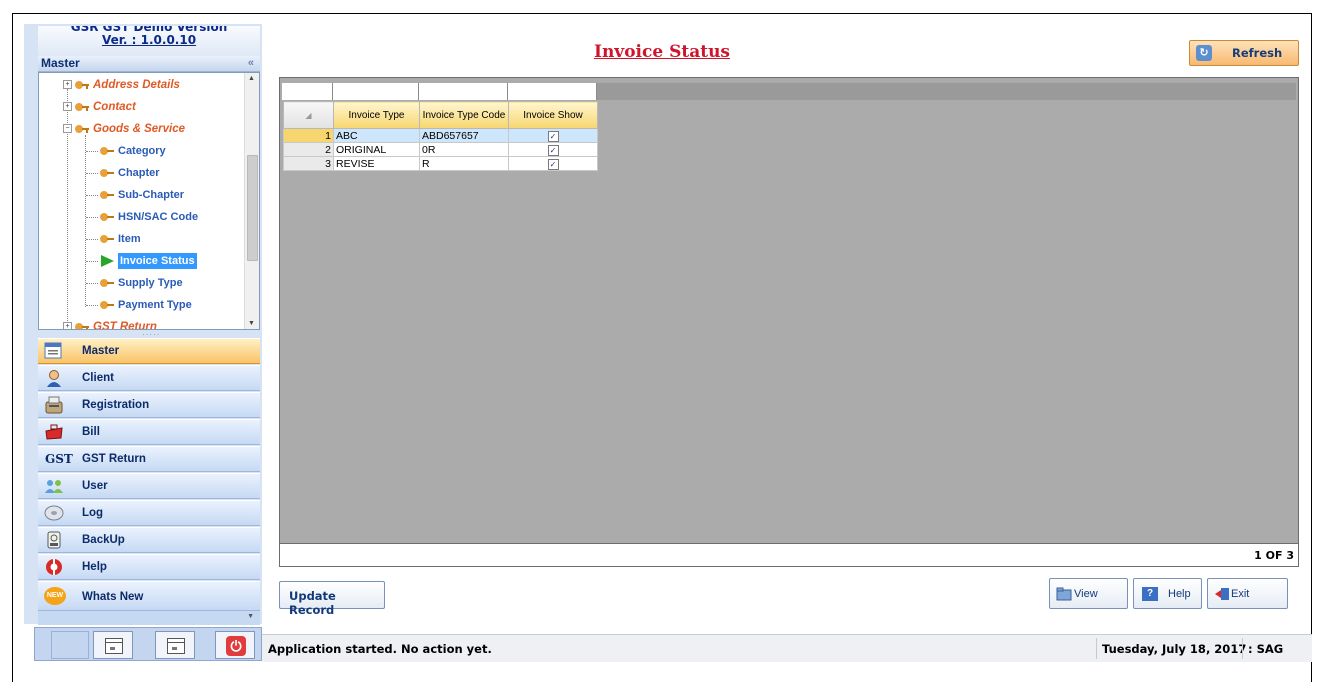 The width and height of the screenshot is (1325, 682). Describe the element at coordinates (464, 115) in the screenshot. I see `column-header-invoice-type-code: Invoice Type Code` at that location.